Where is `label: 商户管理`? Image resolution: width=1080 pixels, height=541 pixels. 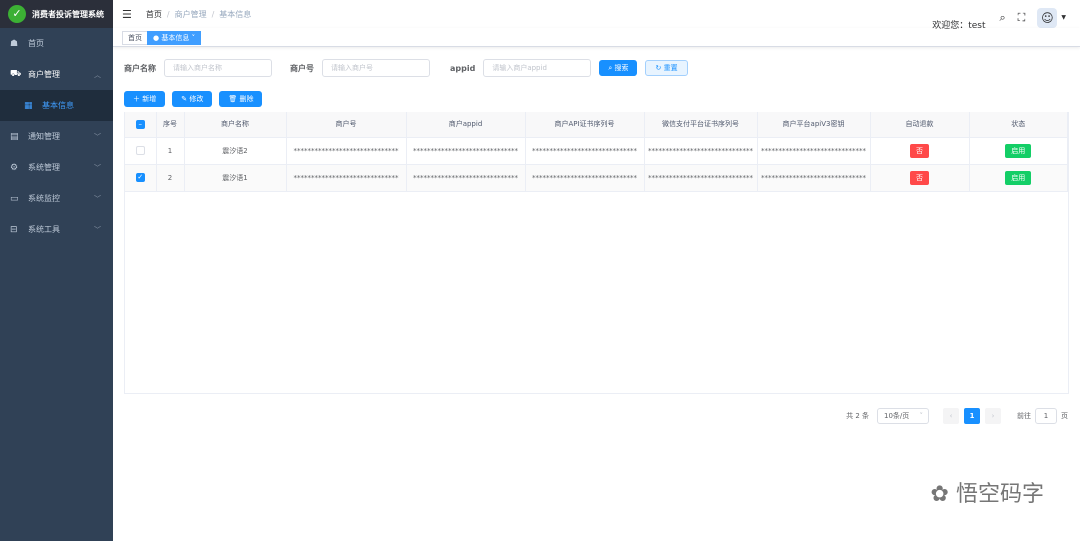 label: 商户管理 is located at coordinates (44, 74).